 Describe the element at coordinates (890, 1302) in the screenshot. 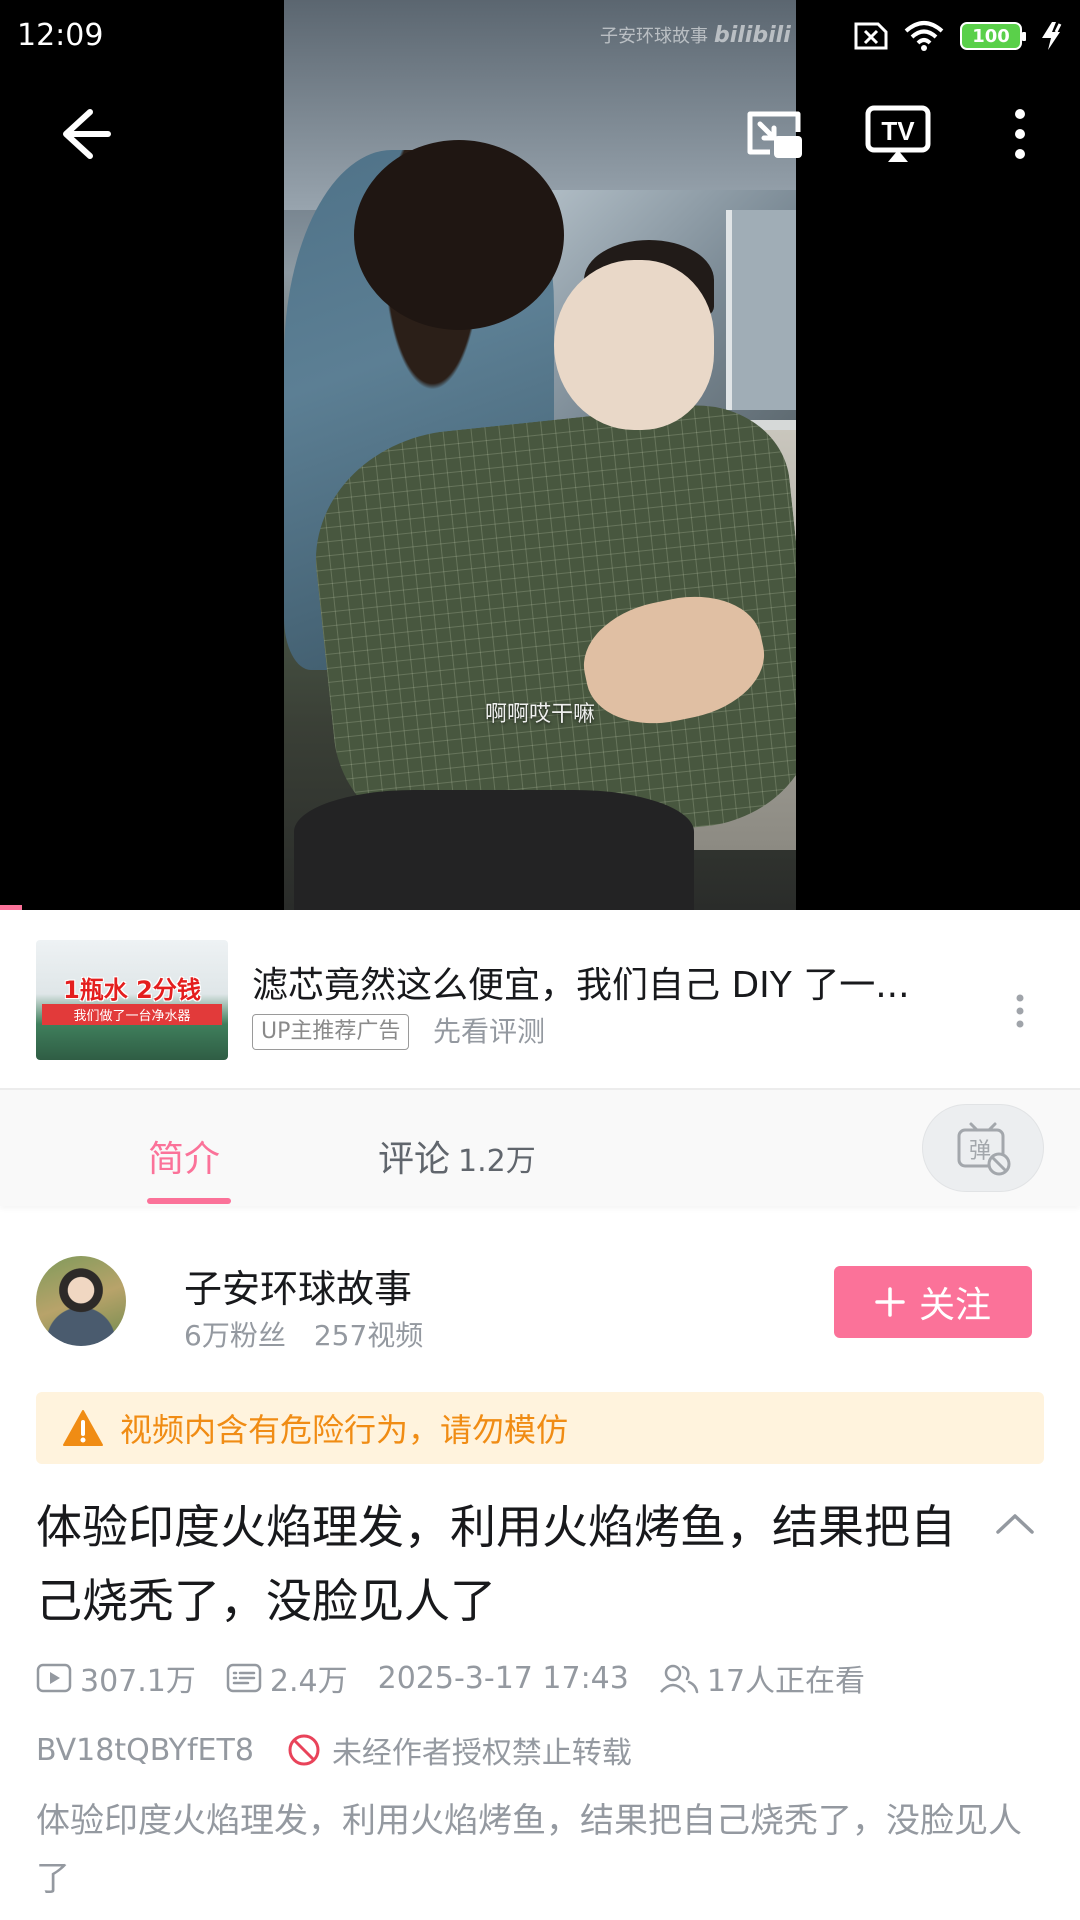

I see `plus-icon` at that location.